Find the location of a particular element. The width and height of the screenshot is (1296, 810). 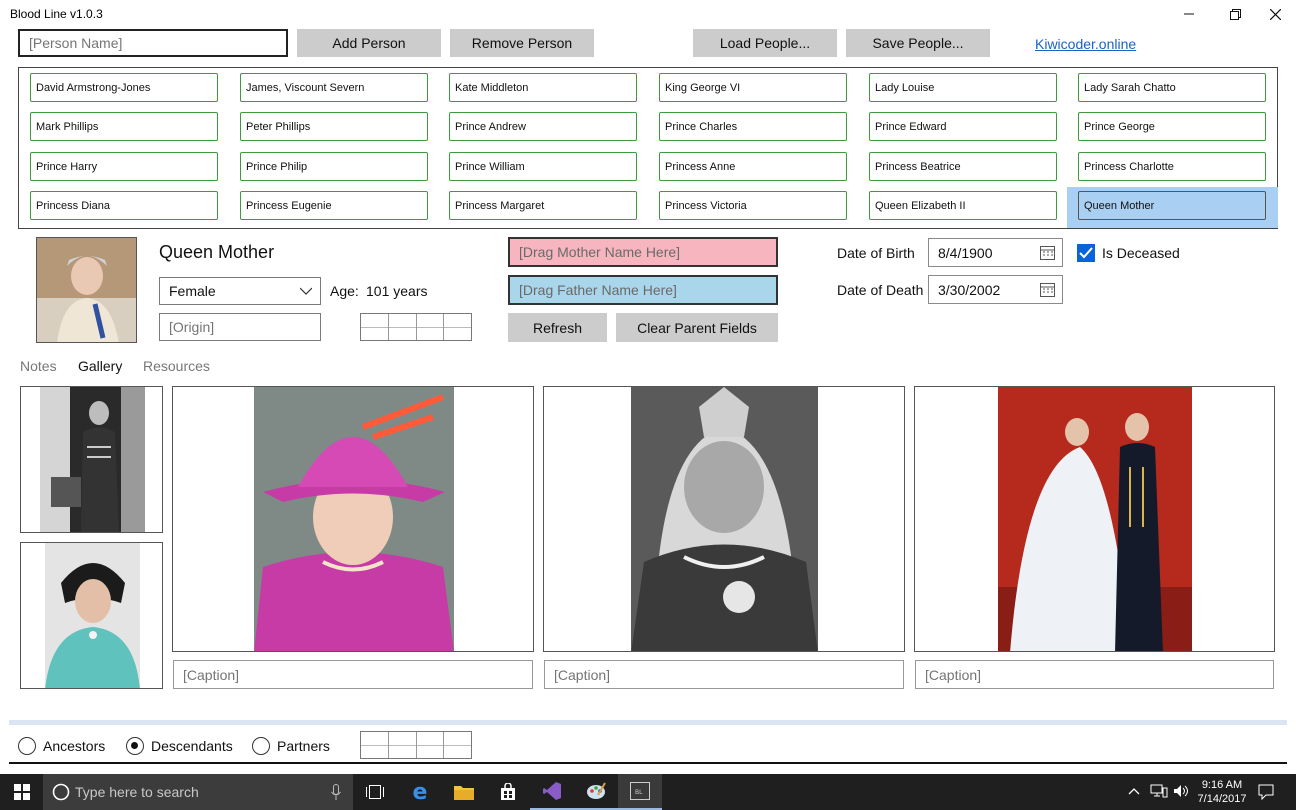

gender-value: Female is located at coordinates (192, 291).